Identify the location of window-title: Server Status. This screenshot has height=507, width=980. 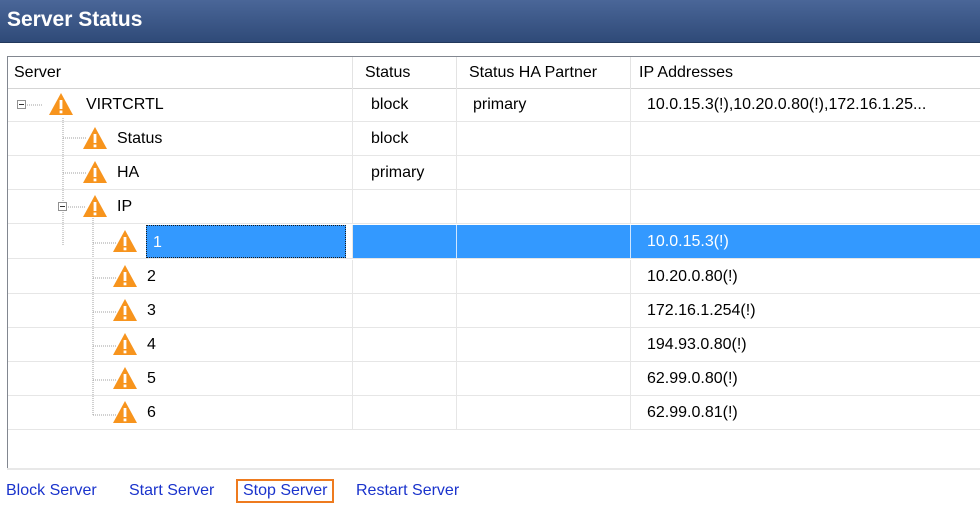
(75, 19).